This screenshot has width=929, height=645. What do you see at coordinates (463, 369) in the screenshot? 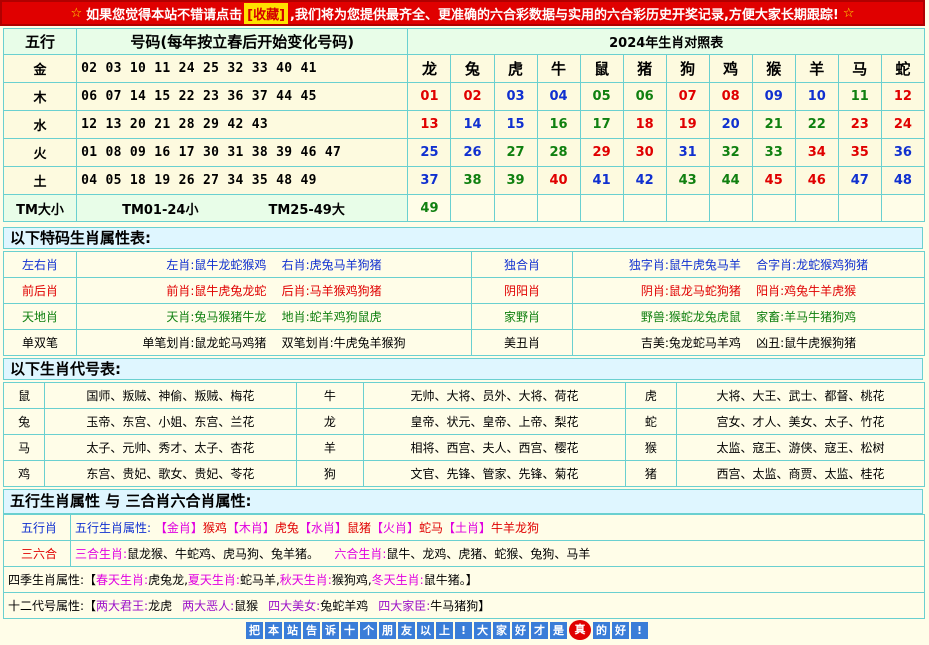
I see `section-title-codes: 以下生肖代号表:` at bounding box center [463, 369].